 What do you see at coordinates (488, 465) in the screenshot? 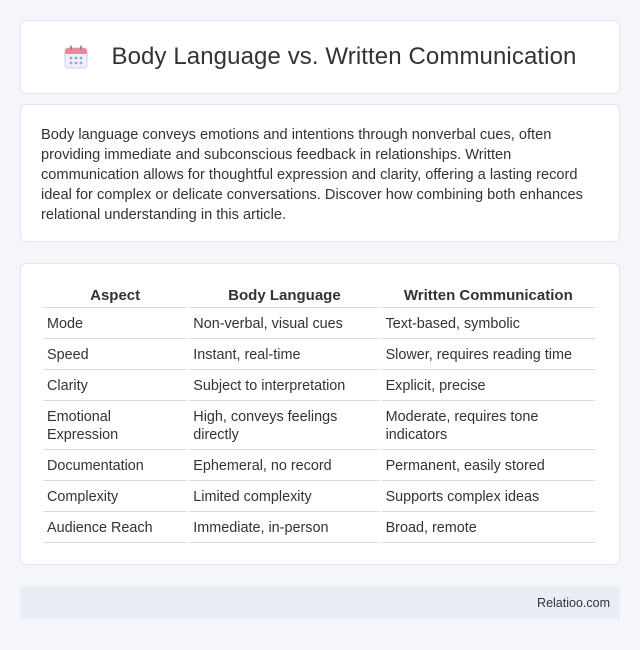
I see `table-cell-written-communication: Permanent, easily stored` at bounding box center [488, 465].